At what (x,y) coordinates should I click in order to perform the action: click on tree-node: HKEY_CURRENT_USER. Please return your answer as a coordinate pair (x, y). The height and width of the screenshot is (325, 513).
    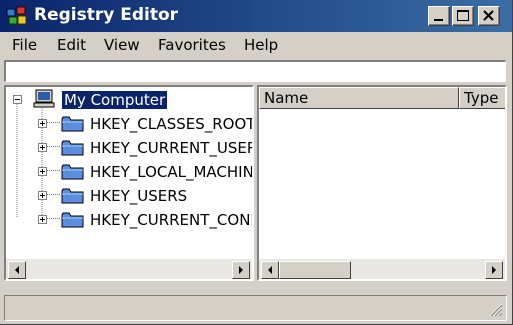
    Looking at the image, I should click on (129, 148).